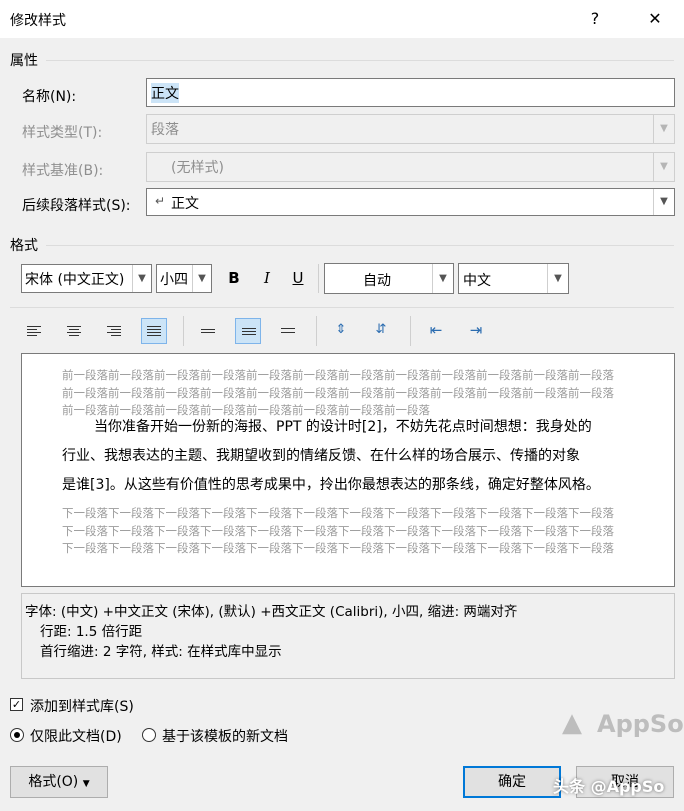 The width and height of the screenshot is (684, 811). I want to click on next-style-dropdown: ↵ 正文 ▼, so click(410, 202).